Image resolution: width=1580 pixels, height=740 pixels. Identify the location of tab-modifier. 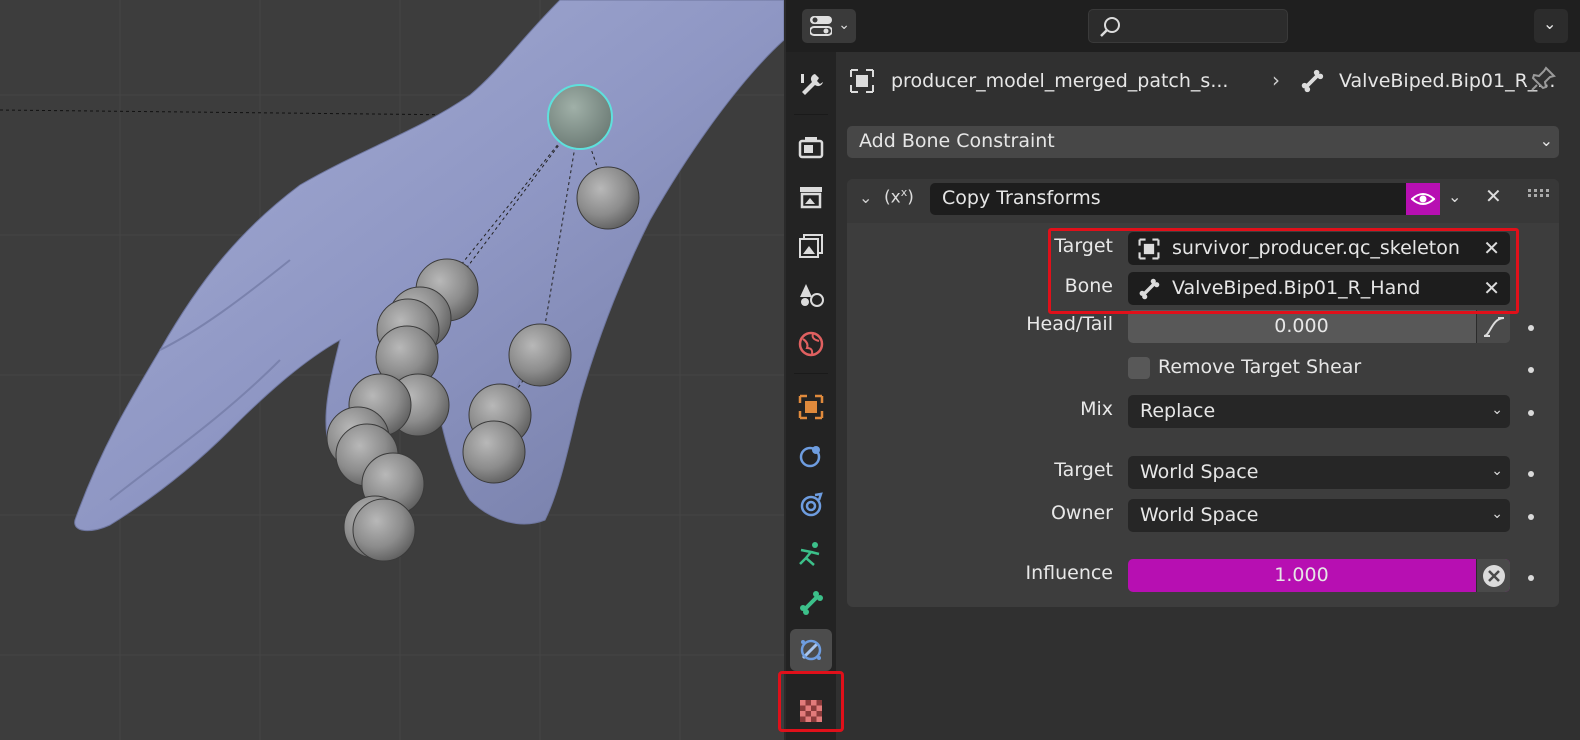
(811, 456).